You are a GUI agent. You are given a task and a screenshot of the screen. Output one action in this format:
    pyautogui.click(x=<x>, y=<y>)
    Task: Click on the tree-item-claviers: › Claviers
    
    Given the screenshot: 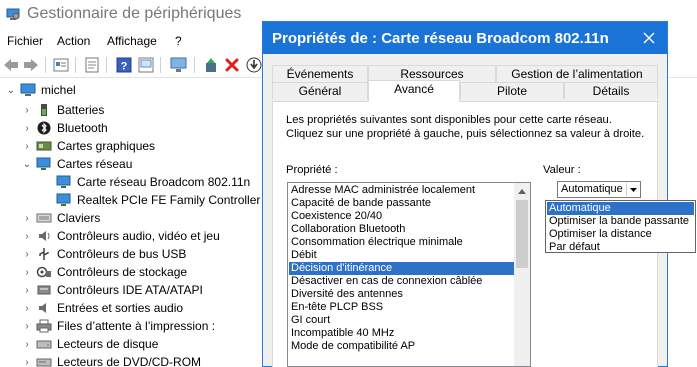 What is the action you would take?
    pyautogui.click(x=60, y=218)
    